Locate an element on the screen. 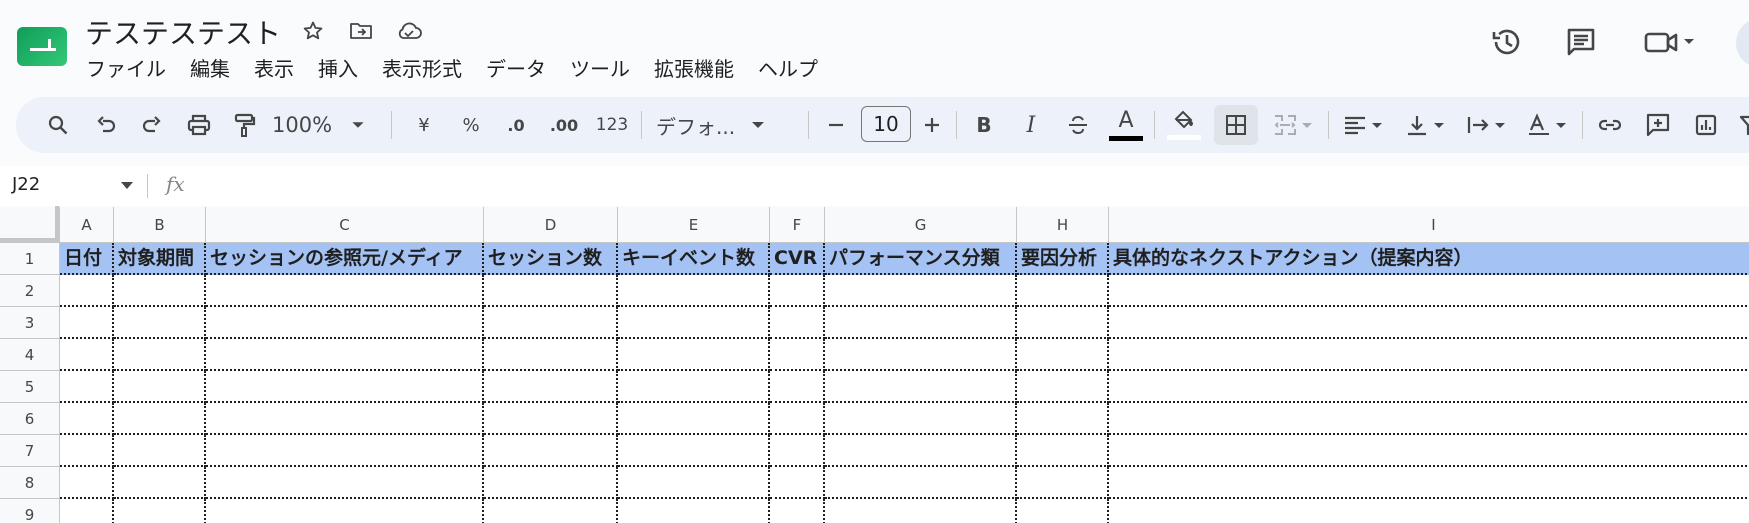 The height and width of the screenshot is (523, 1749). column-header-e: E is located at coordinates (694, 225).